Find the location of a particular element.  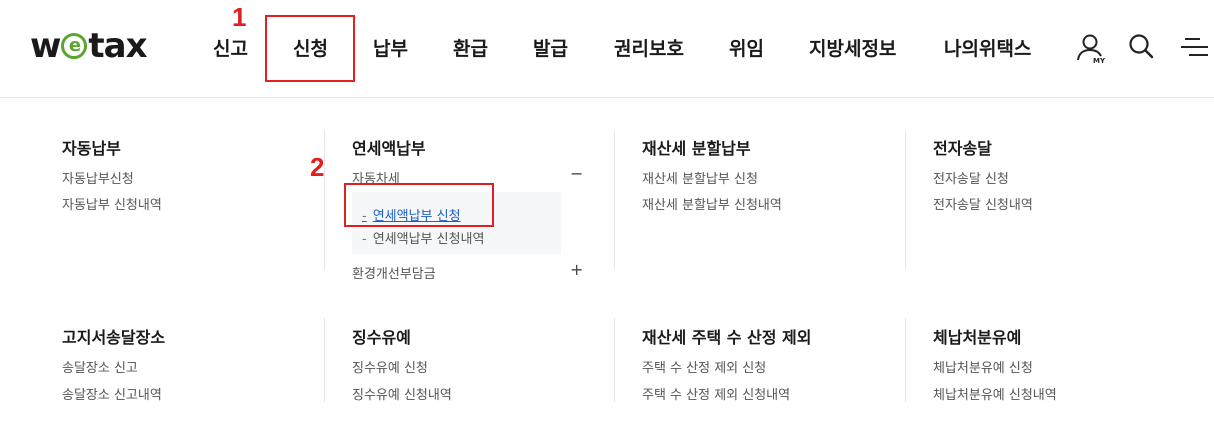

my-badge: MY is located at coordinates (1099, 61).